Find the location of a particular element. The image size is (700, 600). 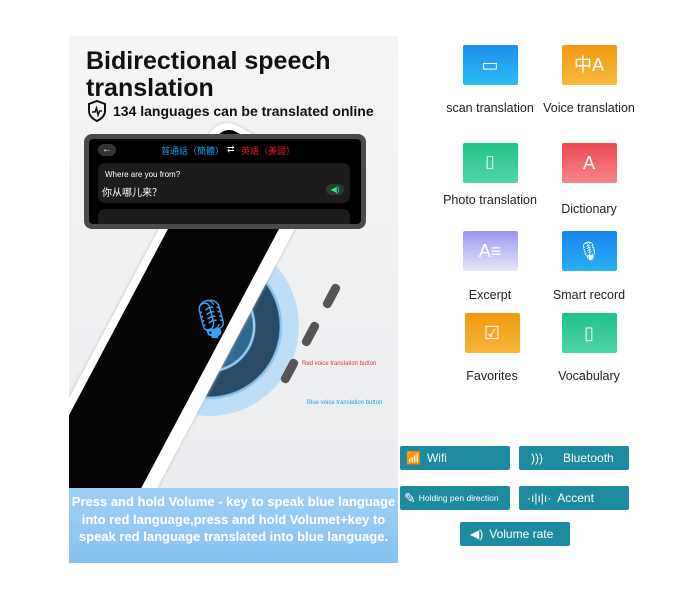

message-bubble: Where are you from? 你从哪儿来？ ◀) is located at coordinates (224, 183).